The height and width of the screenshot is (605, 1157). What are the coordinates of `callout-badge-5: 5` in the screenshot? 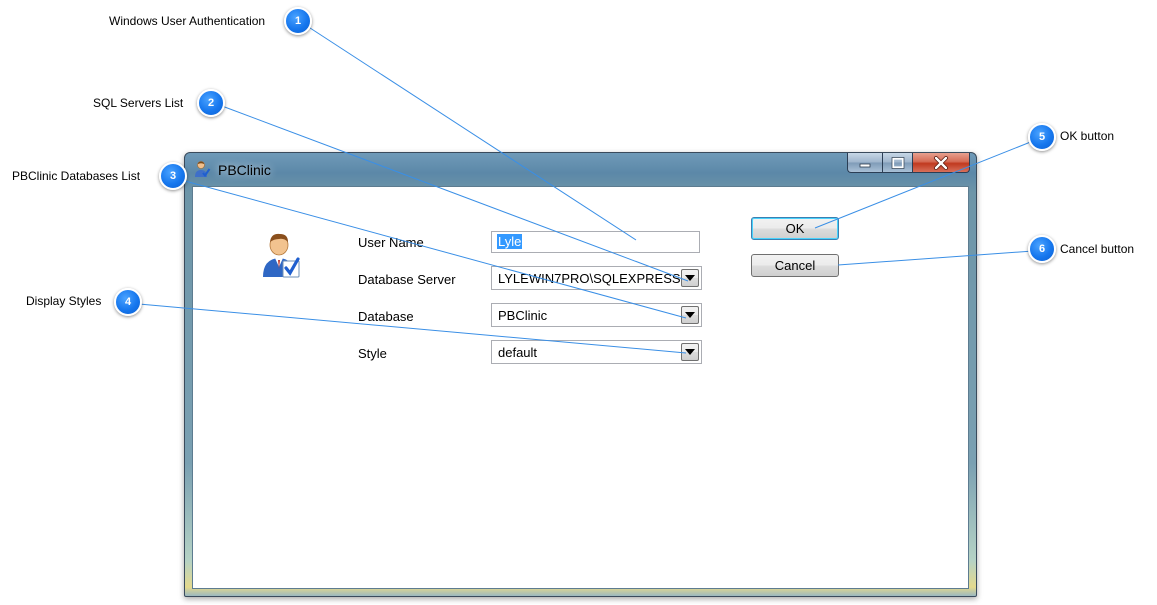 It's located at (1042, 137).